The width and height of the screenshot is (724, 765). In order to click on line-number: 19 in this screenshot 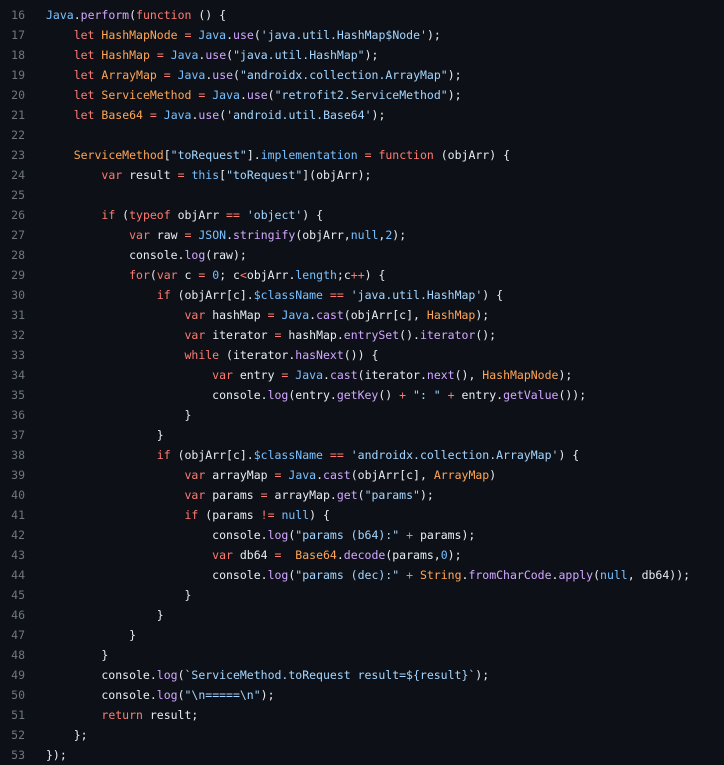, I will do `click(18, 75)`.